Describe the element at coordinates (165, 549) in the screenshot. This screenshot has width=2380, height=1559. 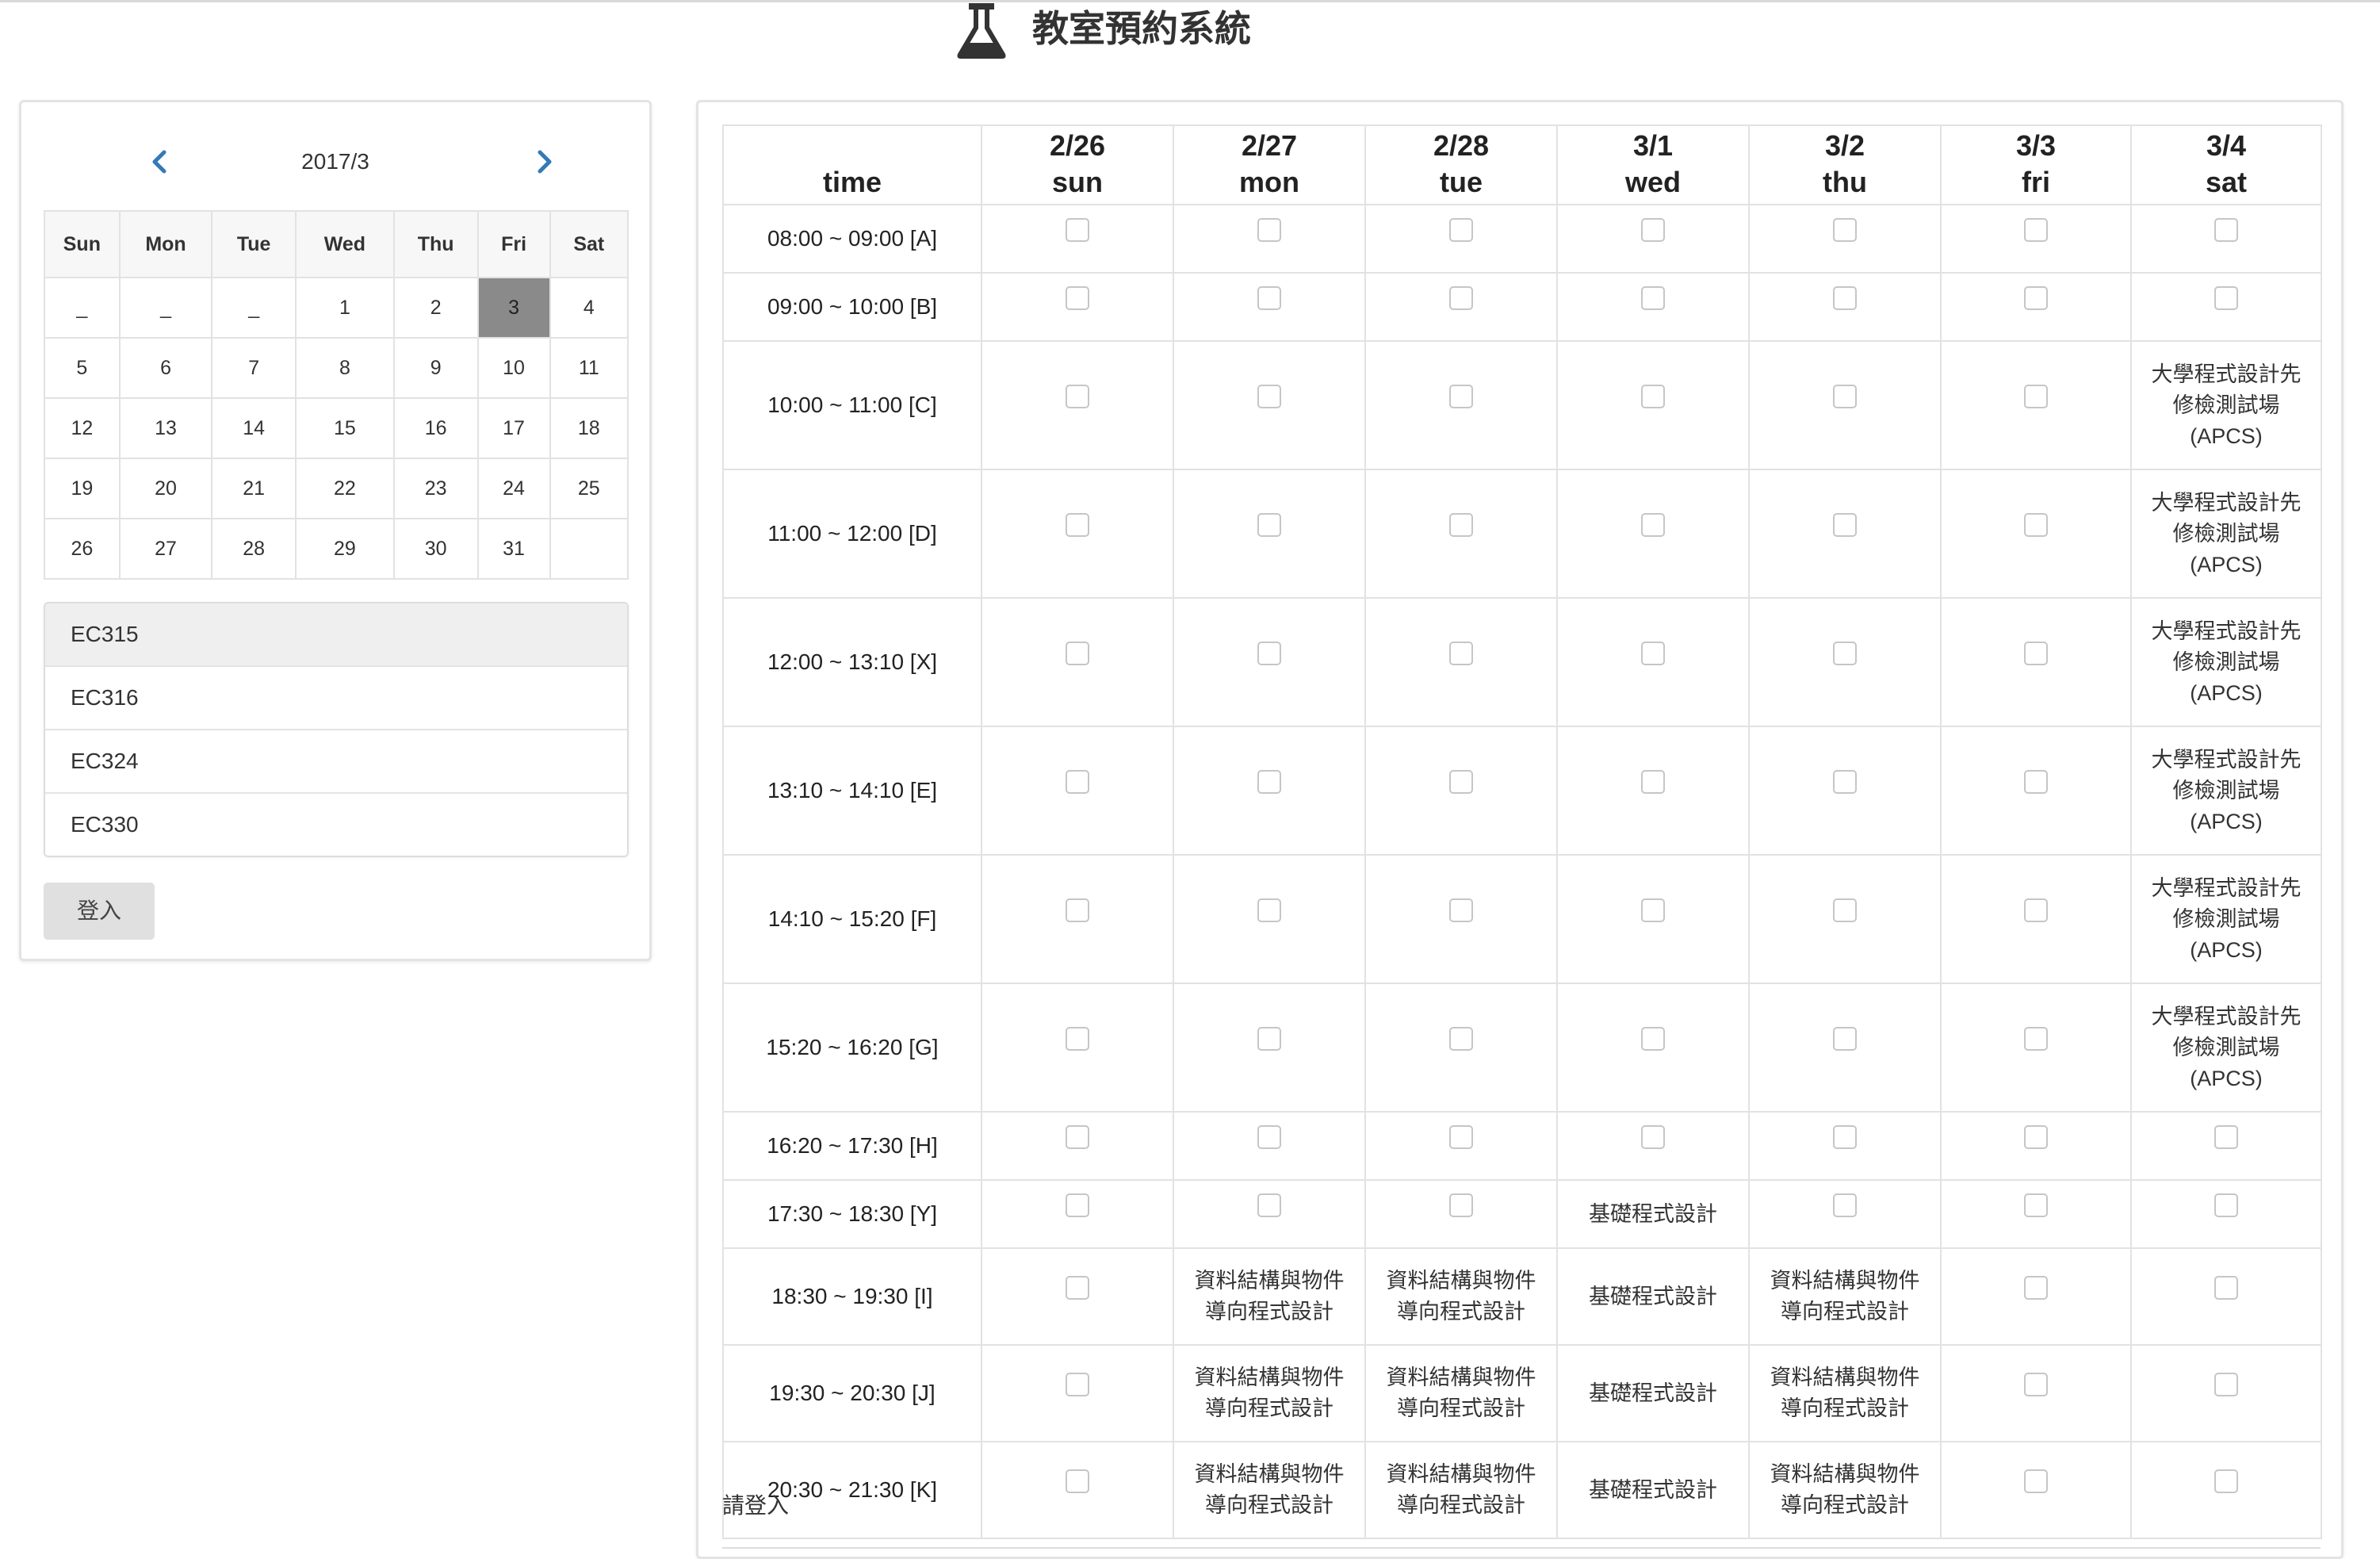
I see `calendar-day: 27` at that location.